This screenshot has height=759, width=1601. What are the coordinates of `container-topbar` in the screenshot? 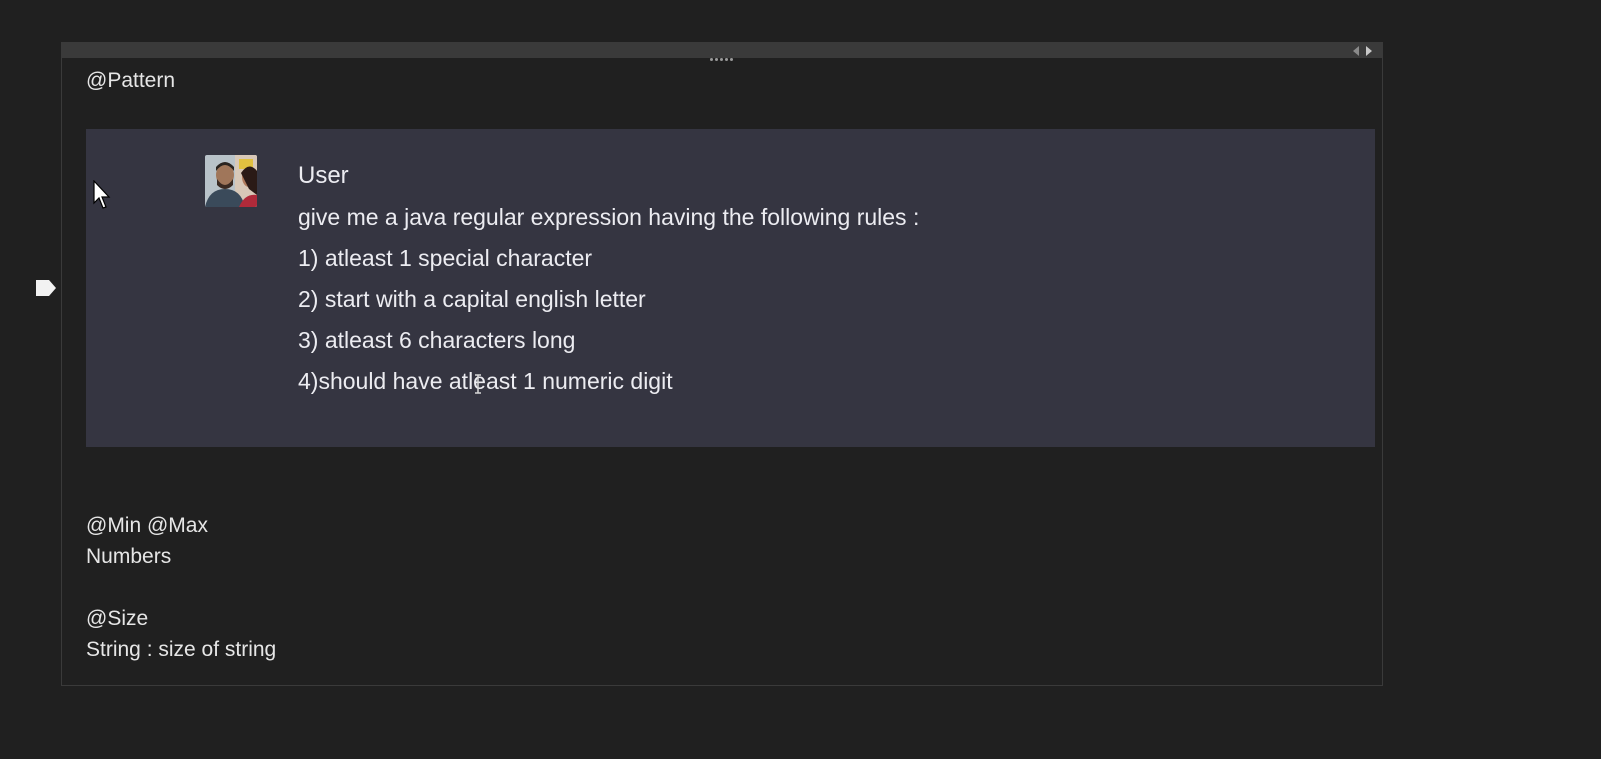 It's located at (722, 52).